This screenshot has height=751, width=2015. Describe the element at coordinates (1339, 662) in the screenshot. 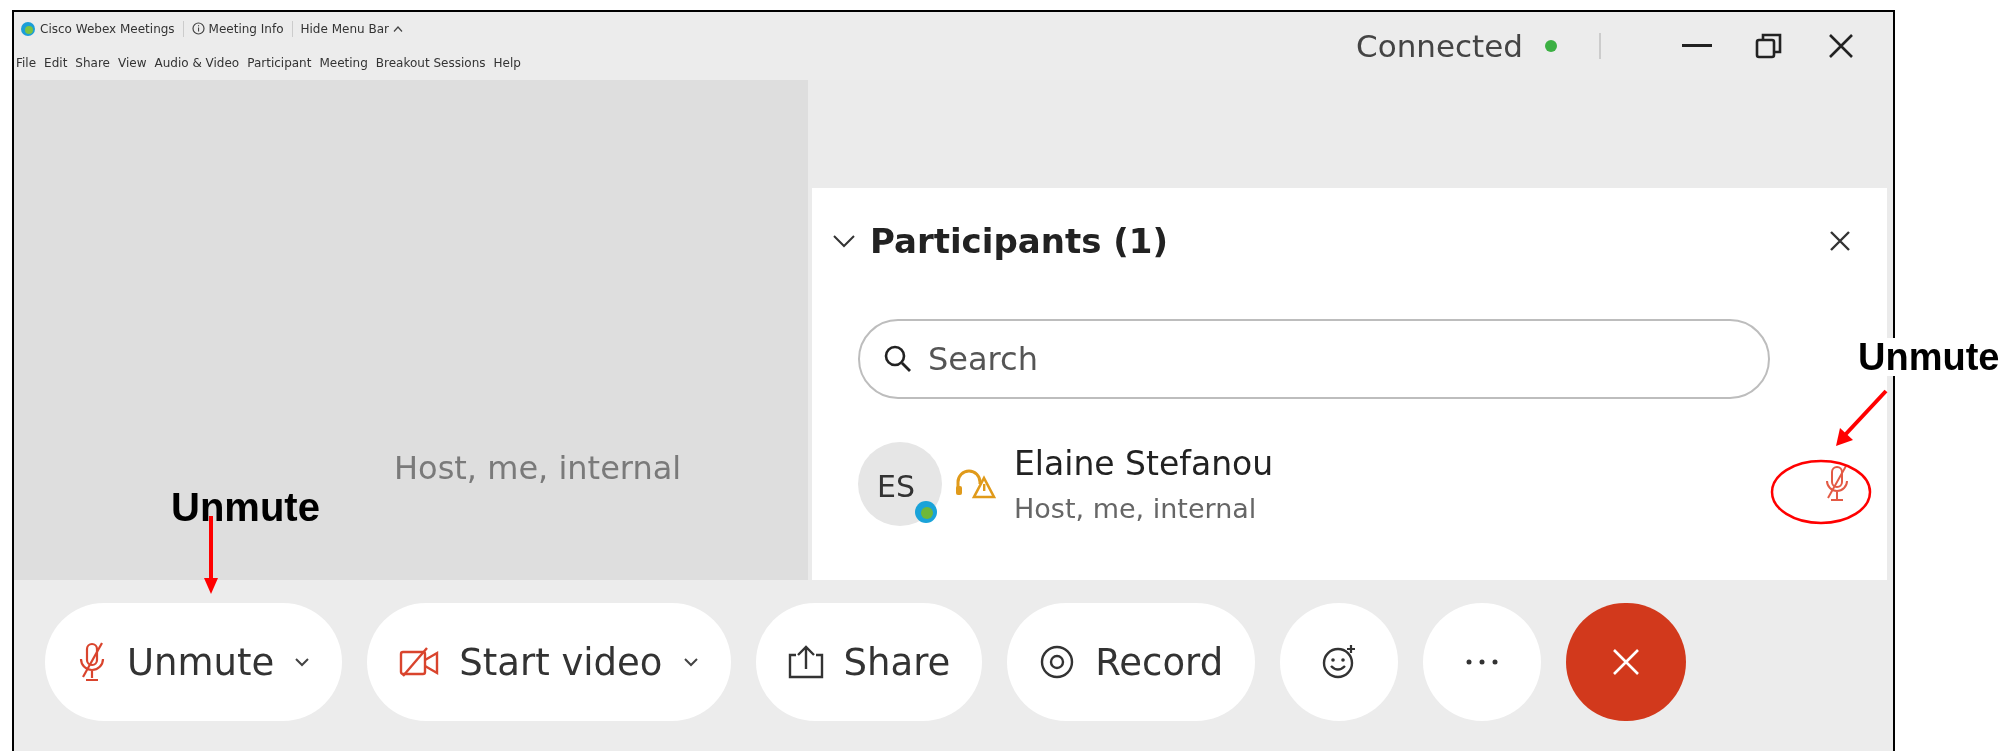

I see `smiley-icon` at that location.